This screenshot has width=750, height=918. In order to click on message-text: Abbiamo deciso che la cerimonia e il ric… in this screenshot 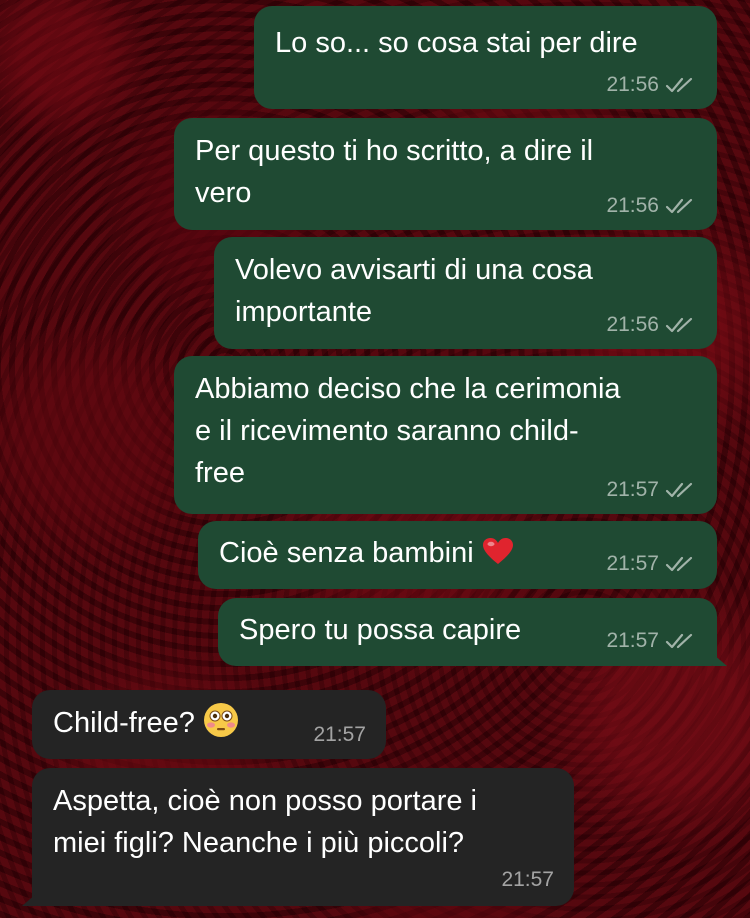, I will do `click(408, 431)`.